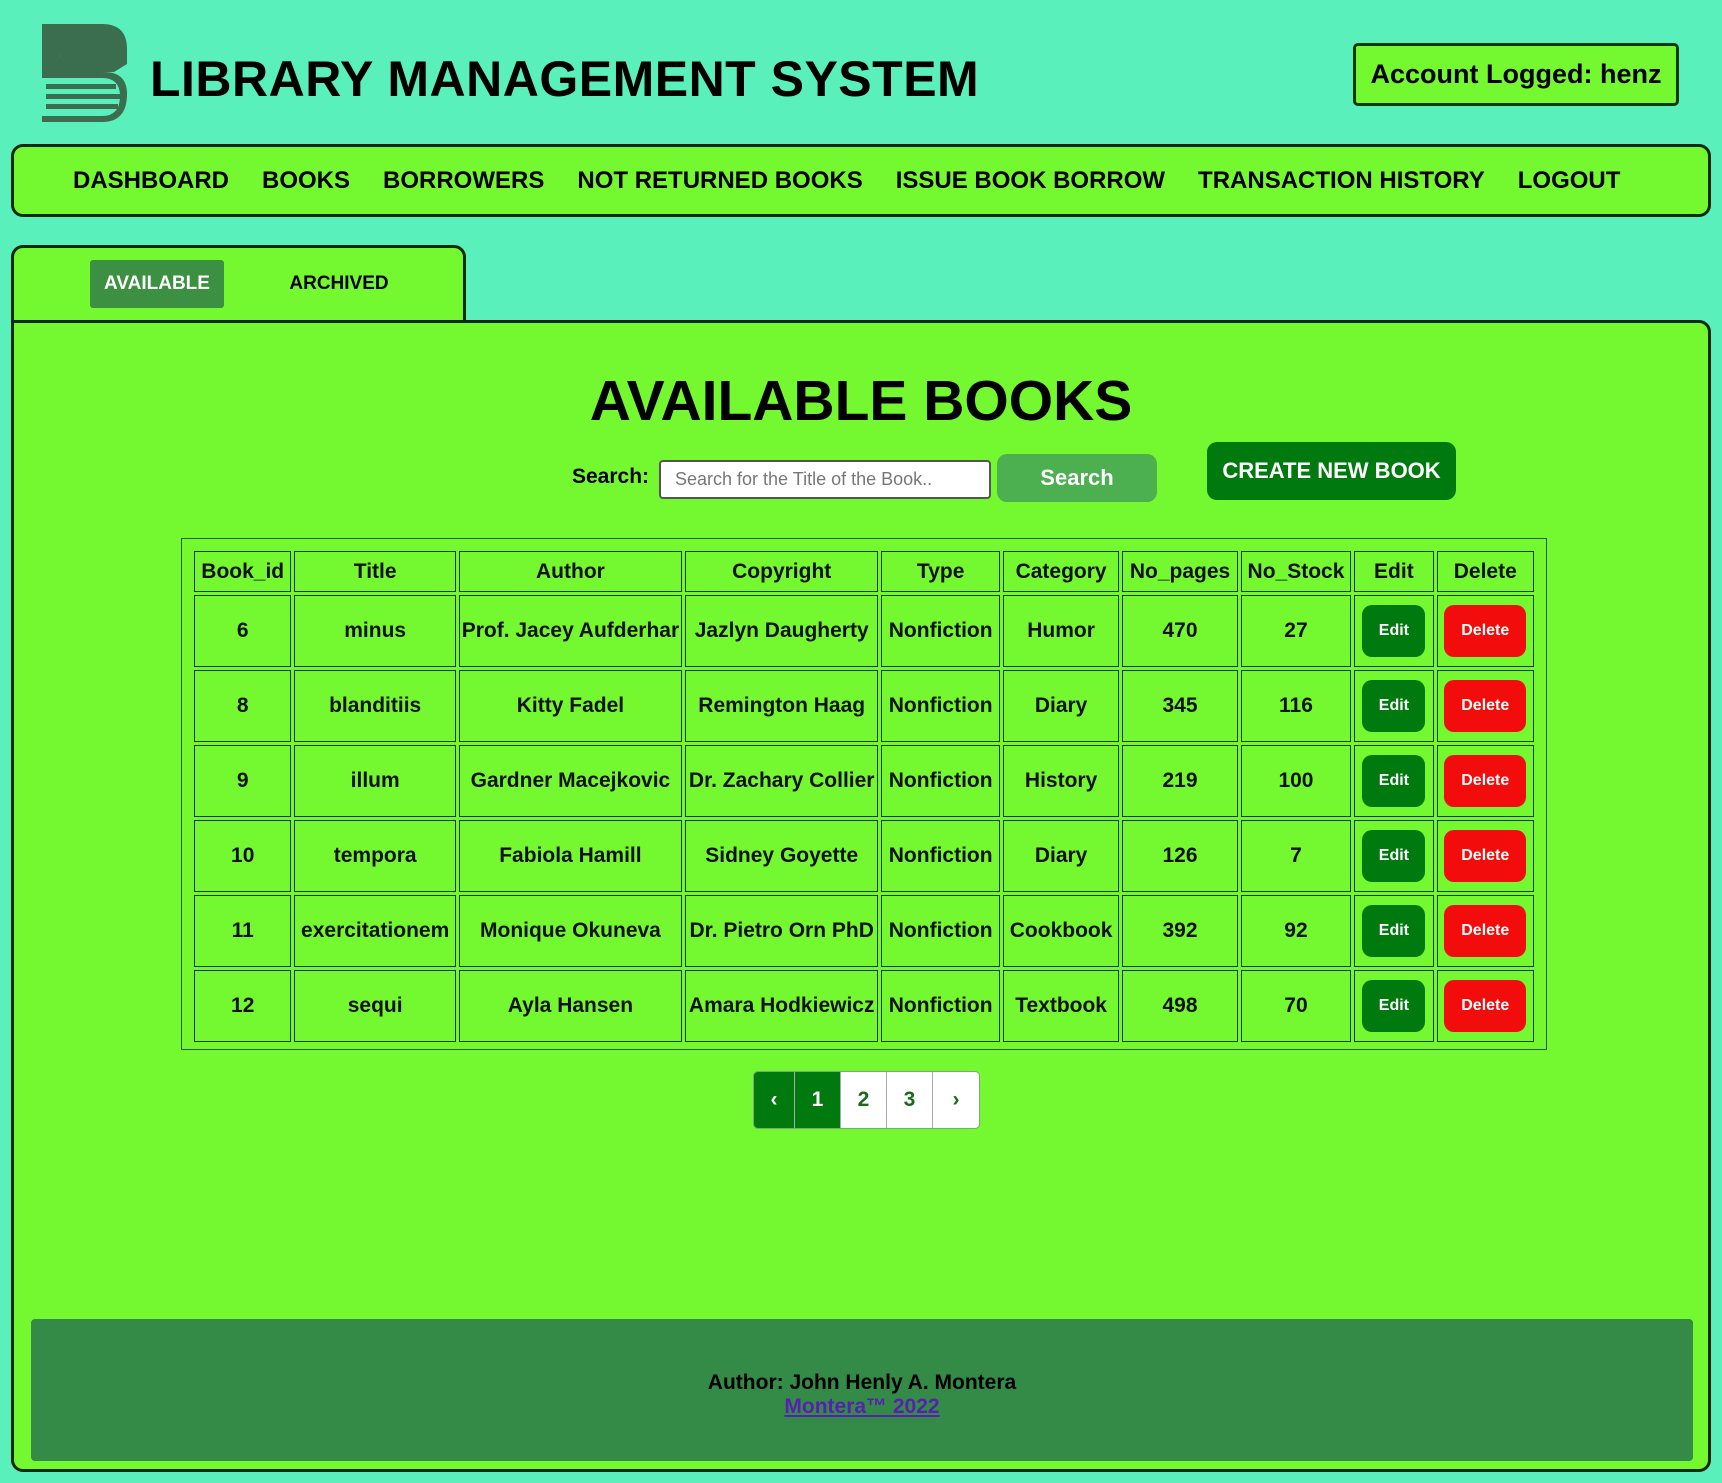 This screenshot has height=1483, width=1722. What do you see at coordinates (375, 1006) in the screenshot?
I see `cell-title: sequi` at bounding box center [375, 1006].